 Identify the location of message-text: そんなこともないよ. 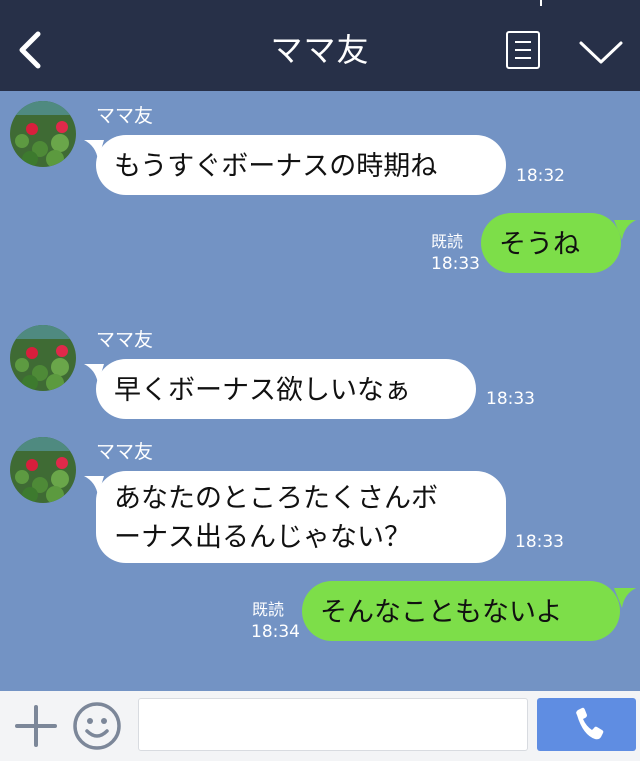
(441, 612).